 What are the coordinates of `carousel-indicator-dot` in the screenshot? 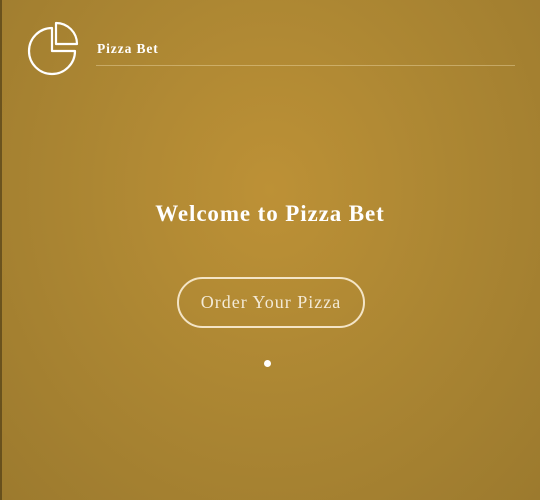 It's located at (267, 363).